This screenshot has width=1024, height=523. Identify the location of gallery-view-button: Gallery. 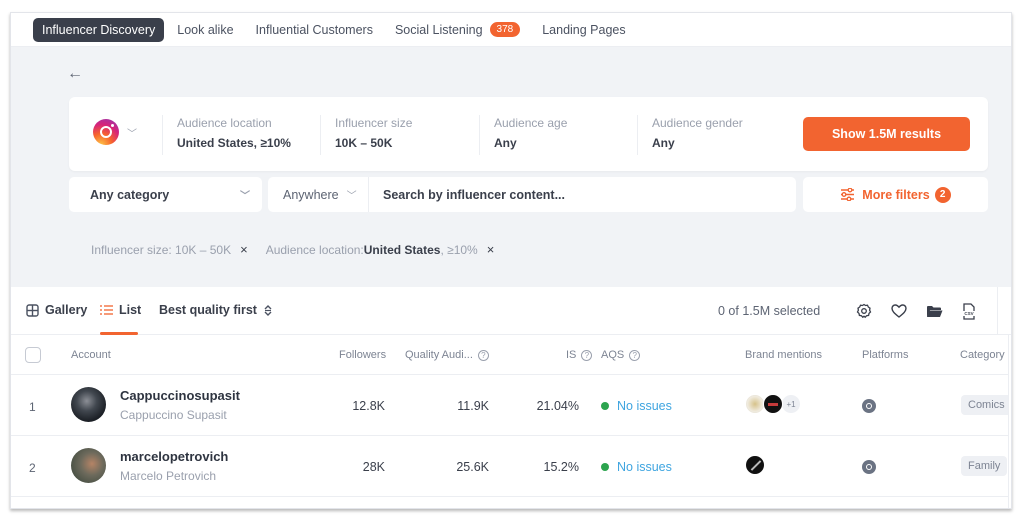
(56, 310).